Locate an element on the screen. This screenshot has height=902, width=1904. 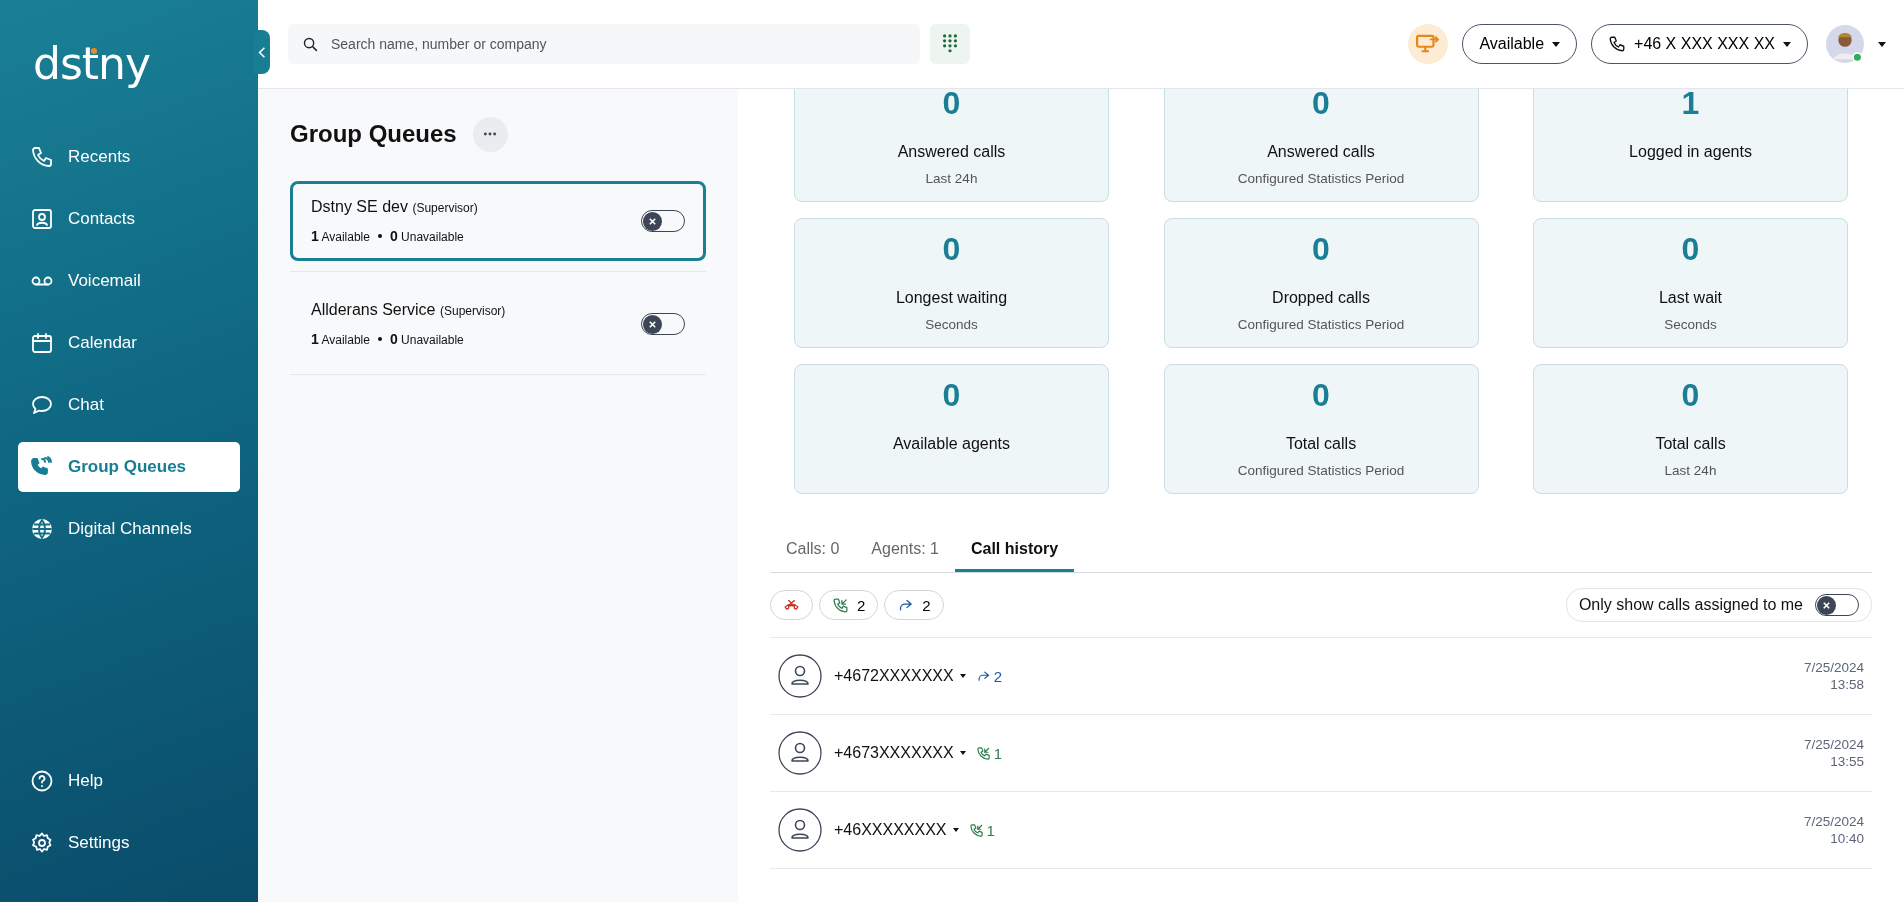
collapse-button is located at coordinates (262, 52).